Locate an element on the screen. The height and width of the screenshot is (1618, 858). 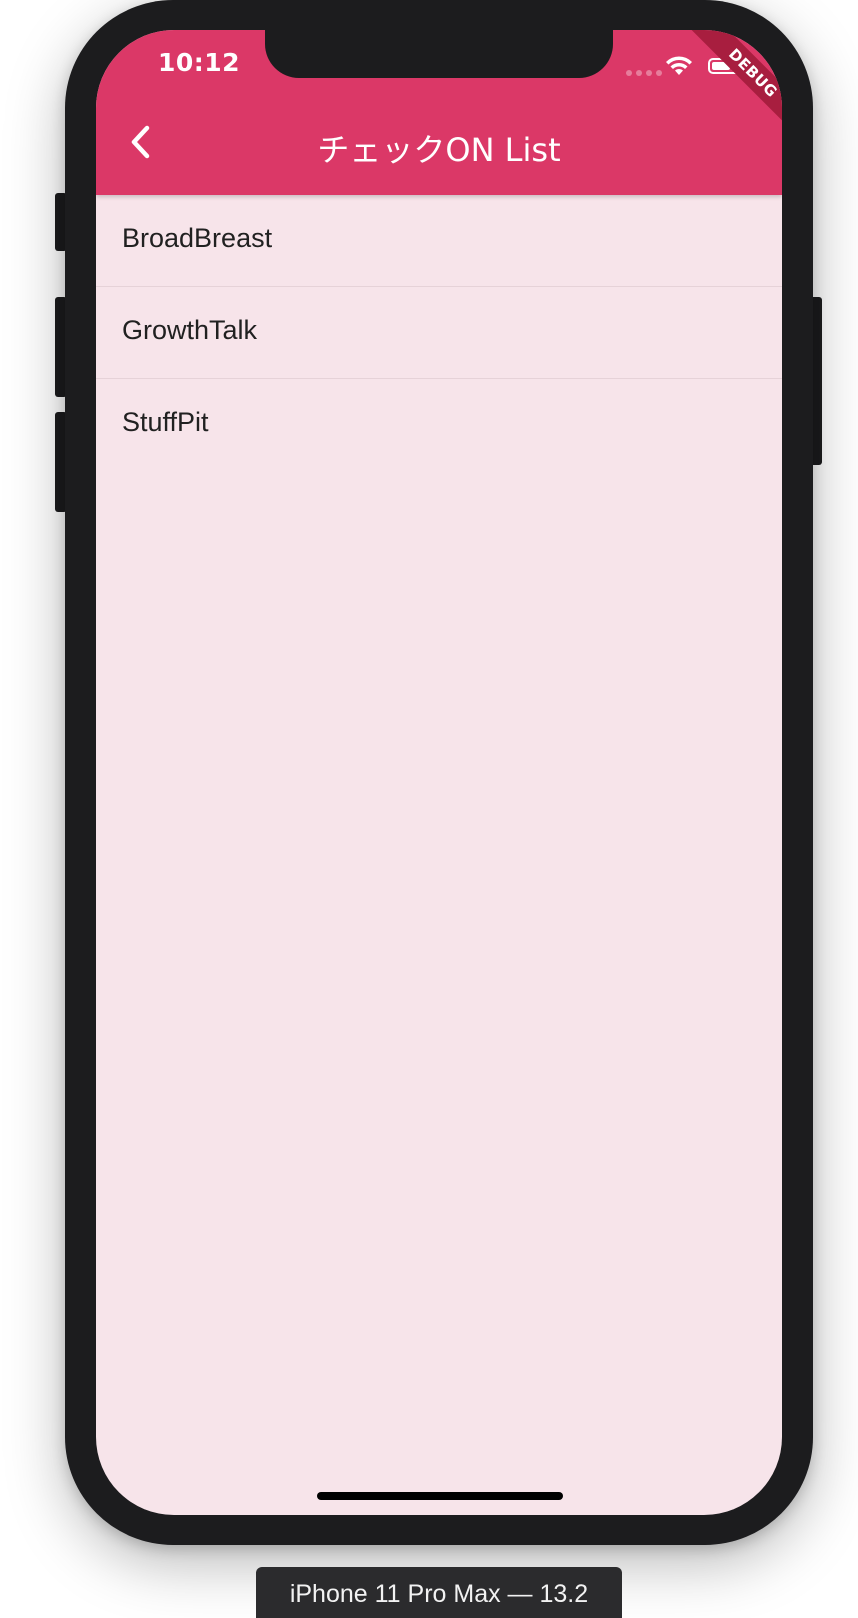
list-item: GrowthTalk is located at coordinates (439, 333).